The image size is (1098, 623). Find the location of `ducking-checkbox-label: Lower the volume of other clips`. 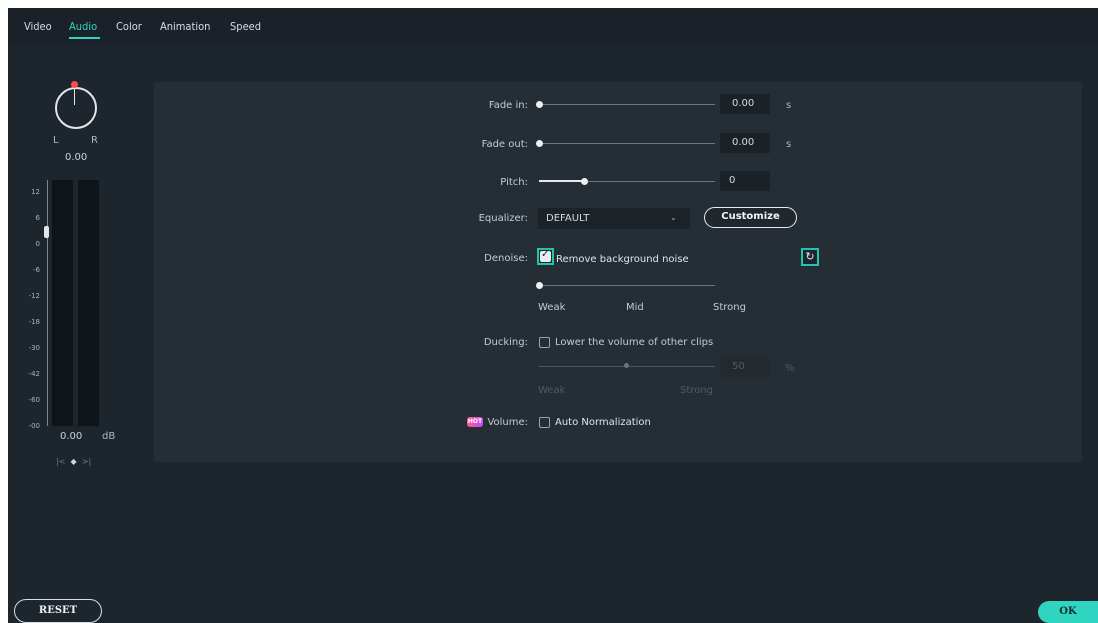

ducking-checkbox-label: Lower the volume of other clips is located at coordinates (634, 342).